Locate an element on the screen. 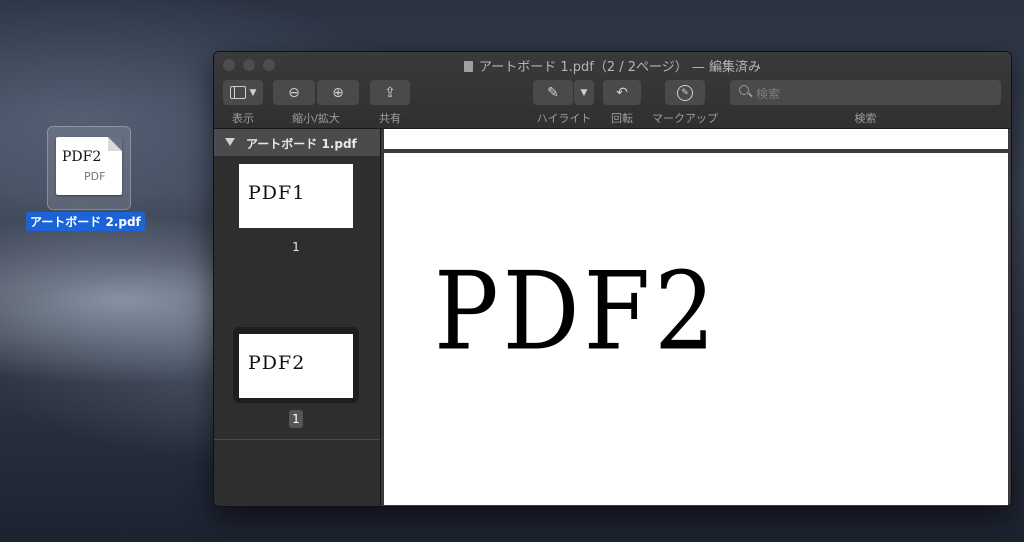 Image resolution: width=1024 pixels, height=542 pixels. markup-pen-icon: ✎ is located at coordinates (685, 92).